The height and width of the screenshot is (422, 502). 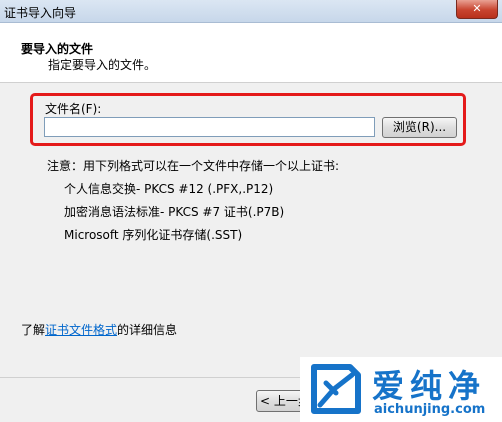 I want to click on page-title: 要导入的文件, so click(x=57, y=49).